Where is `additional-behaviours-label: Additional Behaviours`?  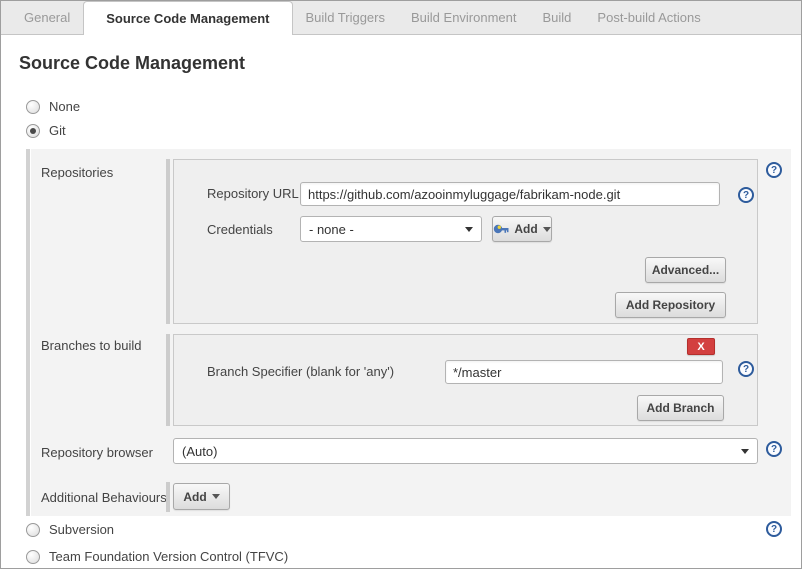 additional-behaviours-label: Additional Behaviours is located at coordinates (104, 497).